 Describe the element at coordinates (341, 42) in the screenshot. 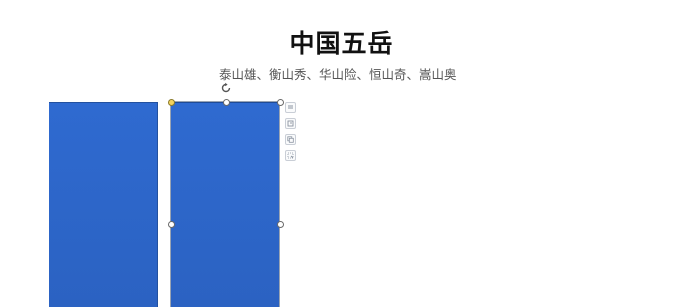

I see `slide-title: 中国五岳` at that location.